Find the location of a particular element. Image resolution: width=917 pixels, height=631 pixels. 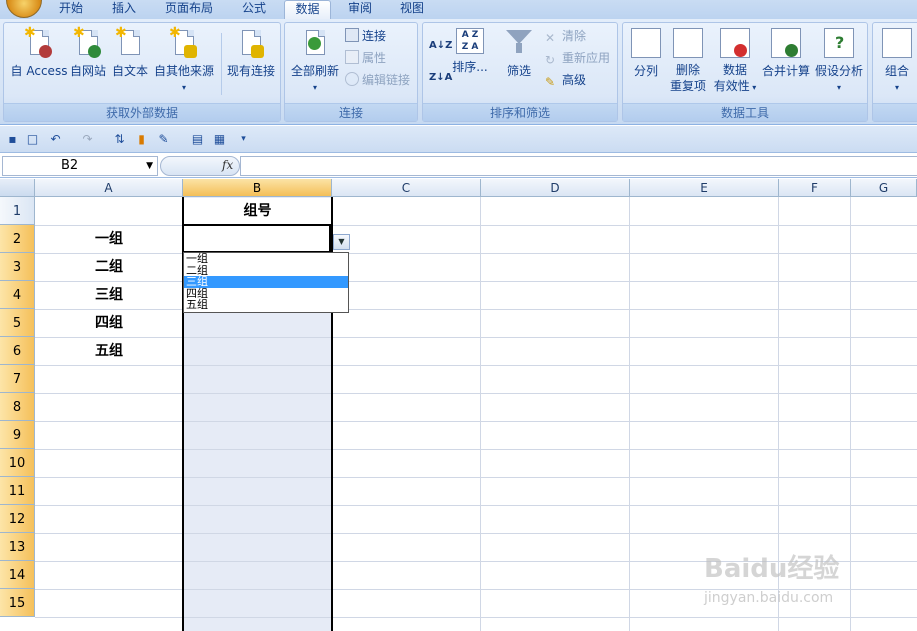

clear-filter-button: ✕ 清除 is located at coordinates (565, 36).